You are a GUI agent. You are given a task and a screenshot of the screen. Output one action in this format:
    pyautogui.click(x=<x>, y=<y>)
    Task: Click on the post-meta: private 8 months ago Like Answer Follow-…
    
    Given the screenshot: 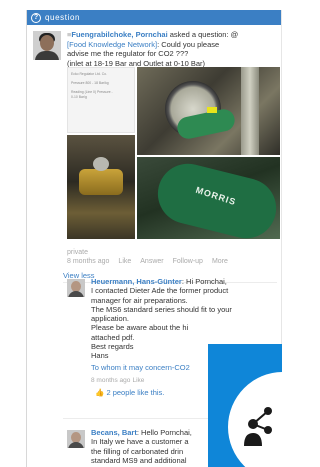 What is the action you would take?
    pyautogui.click(x=172, y=257)
    